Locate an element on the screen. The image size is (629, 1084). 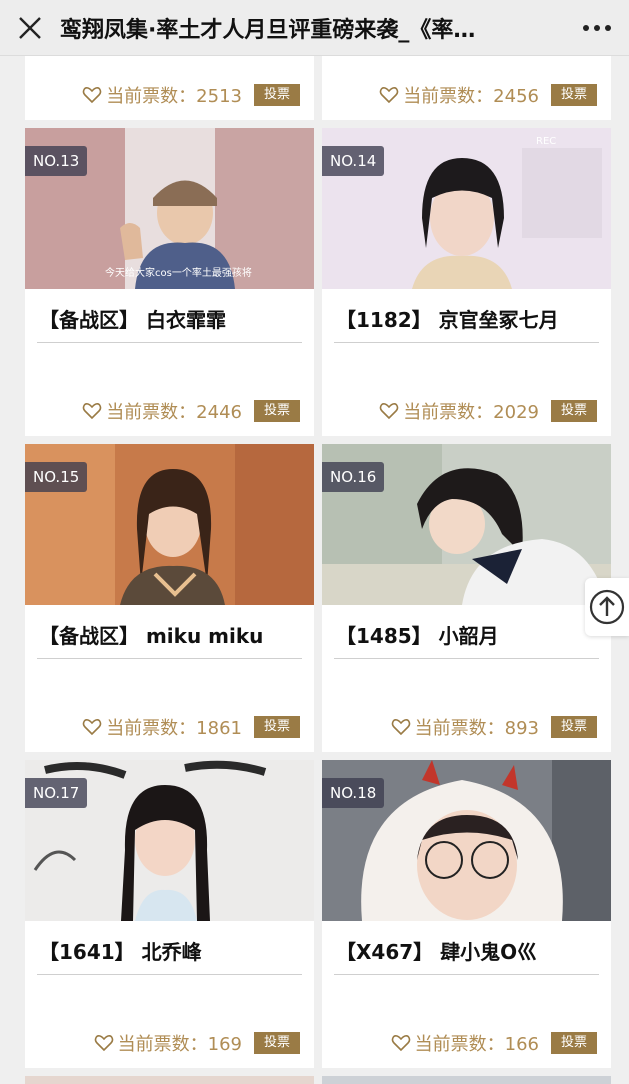
rank-badge: NO.18 is located at coordinates (353, 793).